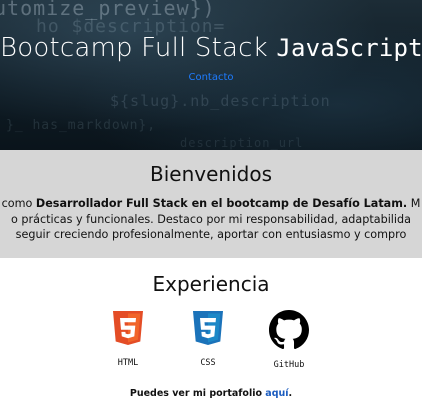 The height and width of the screenshot is (408, 422). What do you see at coordinates (276, 393) in the screenshot?
I see `portfolio-link: aquí` at bounding box center [276, 393].